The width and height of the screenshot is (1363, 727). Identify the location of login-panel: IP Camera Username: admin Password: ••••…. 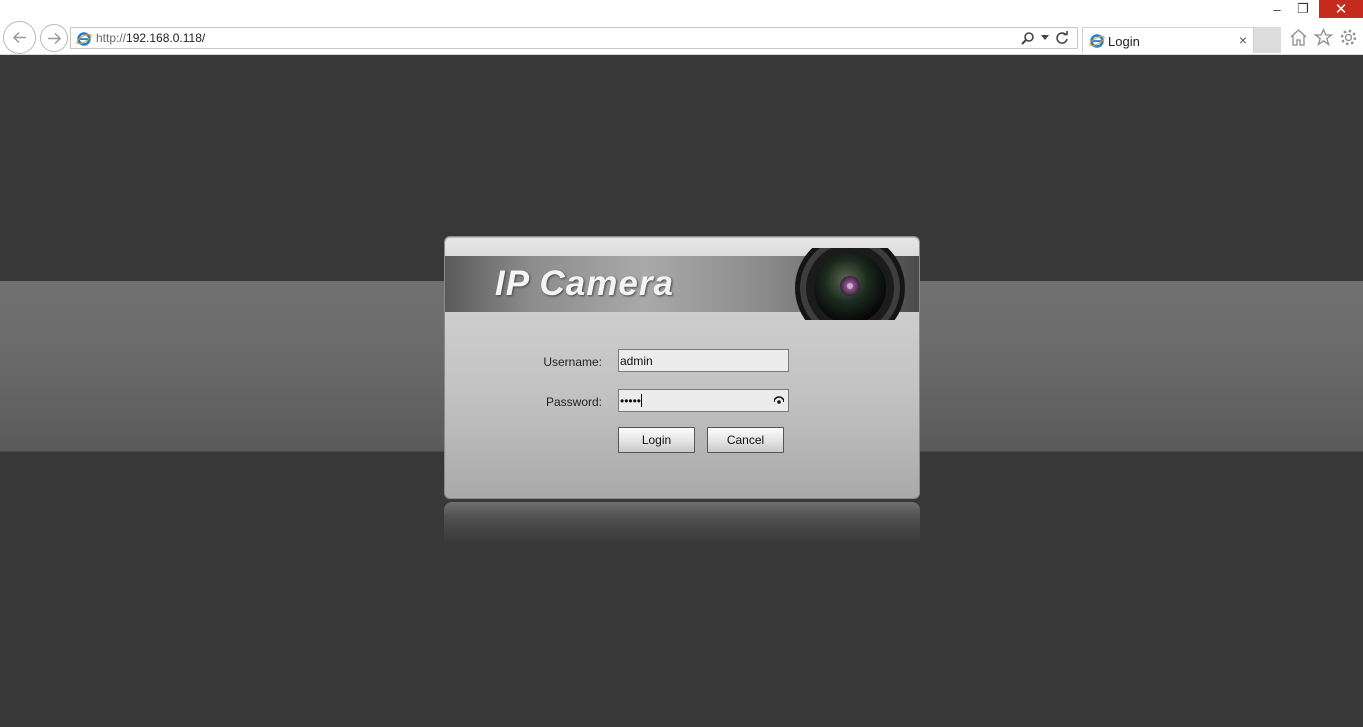
(682, 367).